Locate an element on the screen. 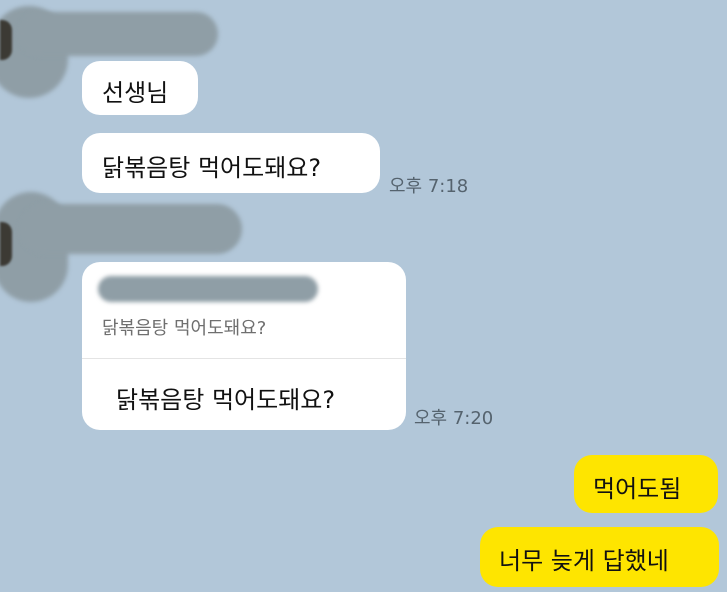  redacted-reply-target-name is located at coordinates (208, 289).